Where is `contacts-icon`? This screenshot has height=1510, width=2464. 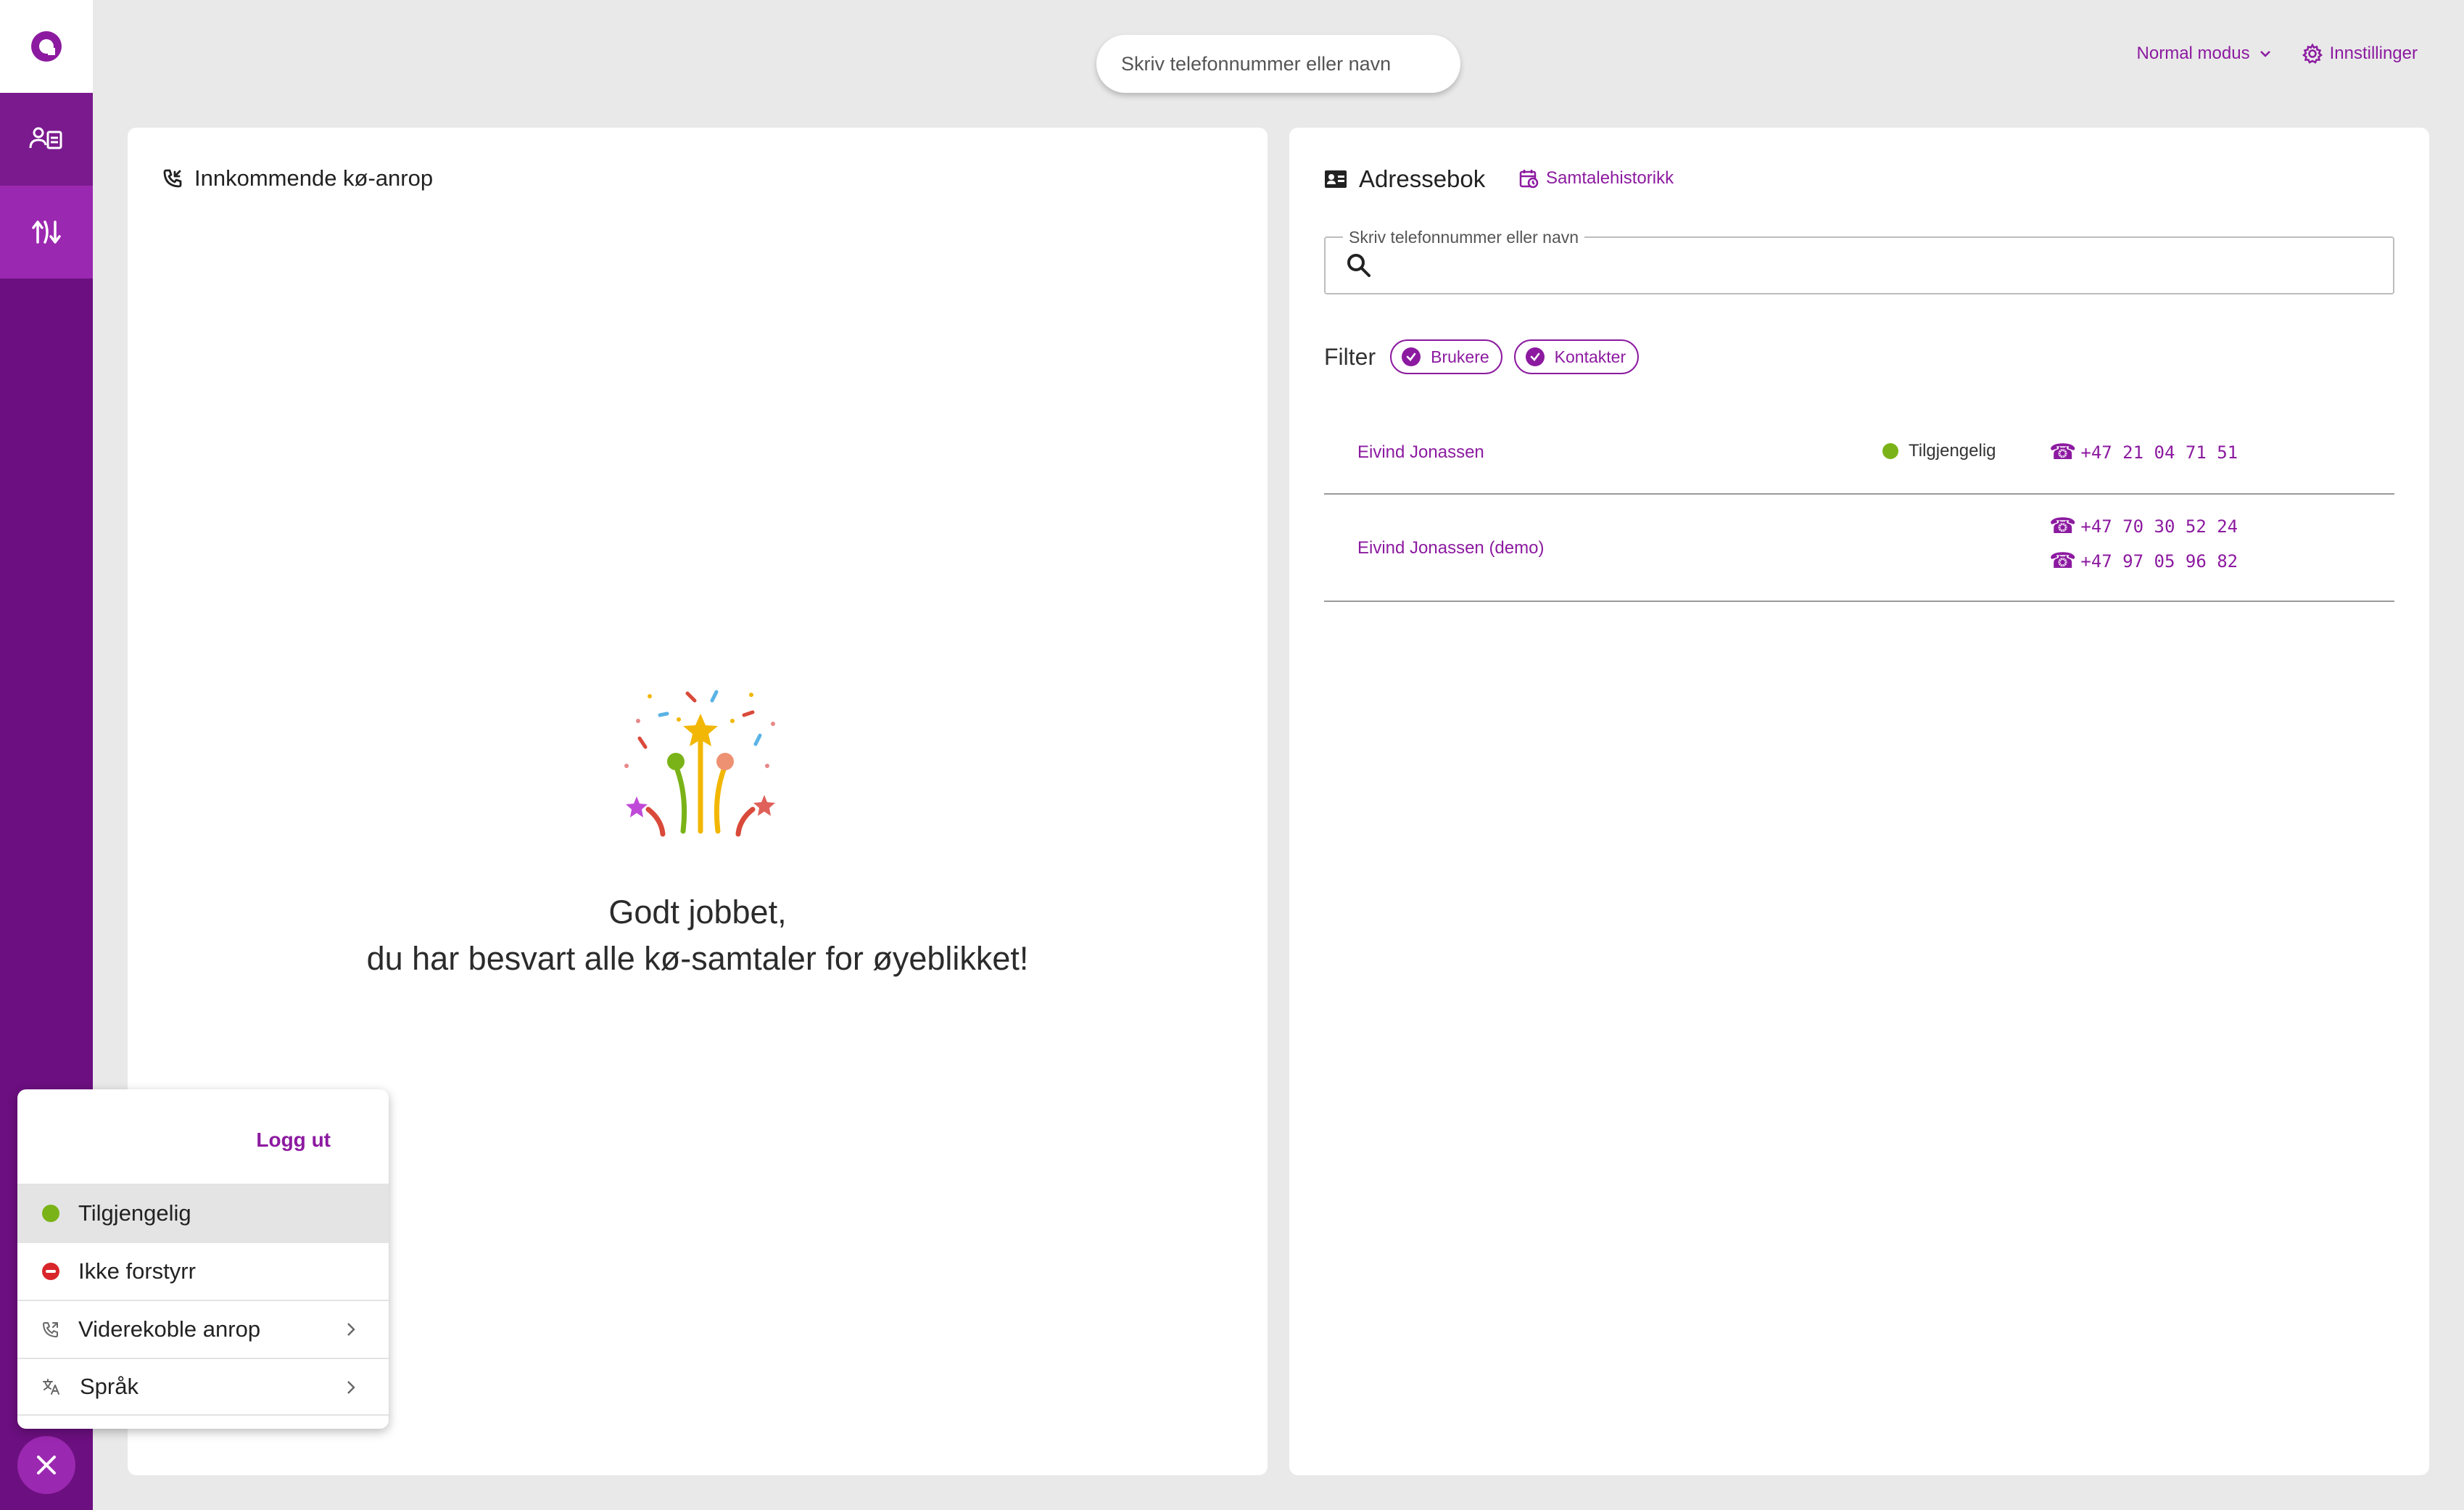
contacts-icon is located at coordinates (45, 138).